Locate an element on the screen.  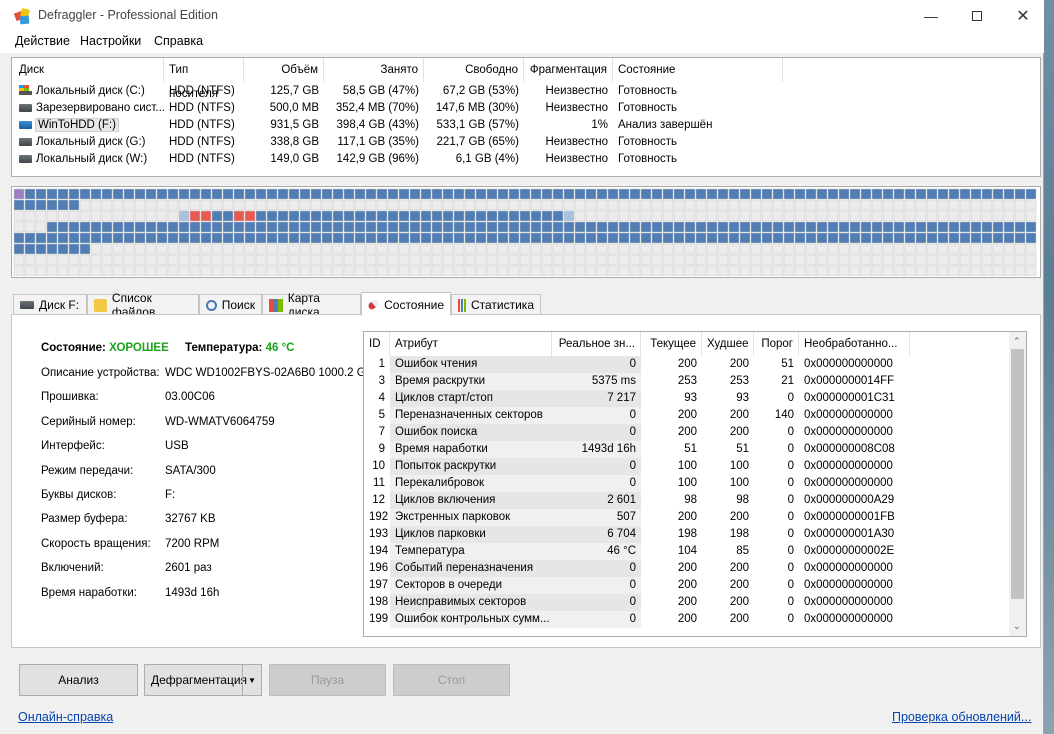
scroll-up-icon: ⌃ is located at coordinates (1017, 341).